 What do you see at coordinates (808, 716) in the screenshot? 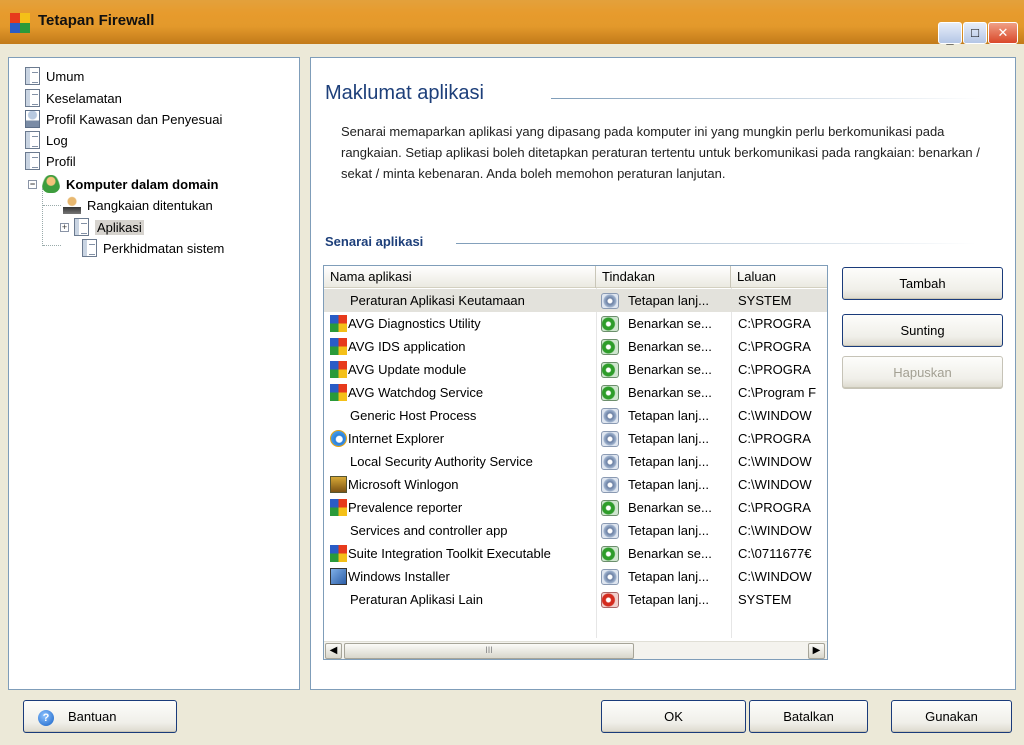
I see `cancel-button: Batalkan` at bounding box center [808, 716].